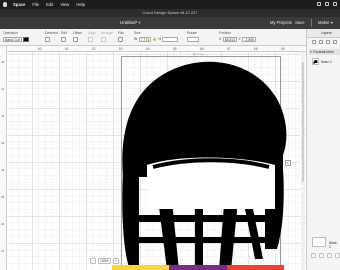 The width and height of the screenshot is (340, 270). What do you see at coordinates (170, 13) in the screenshot?
I see `window-title-bar: Cricut Design Space v8.12.227` at bounding box center [170, 13].